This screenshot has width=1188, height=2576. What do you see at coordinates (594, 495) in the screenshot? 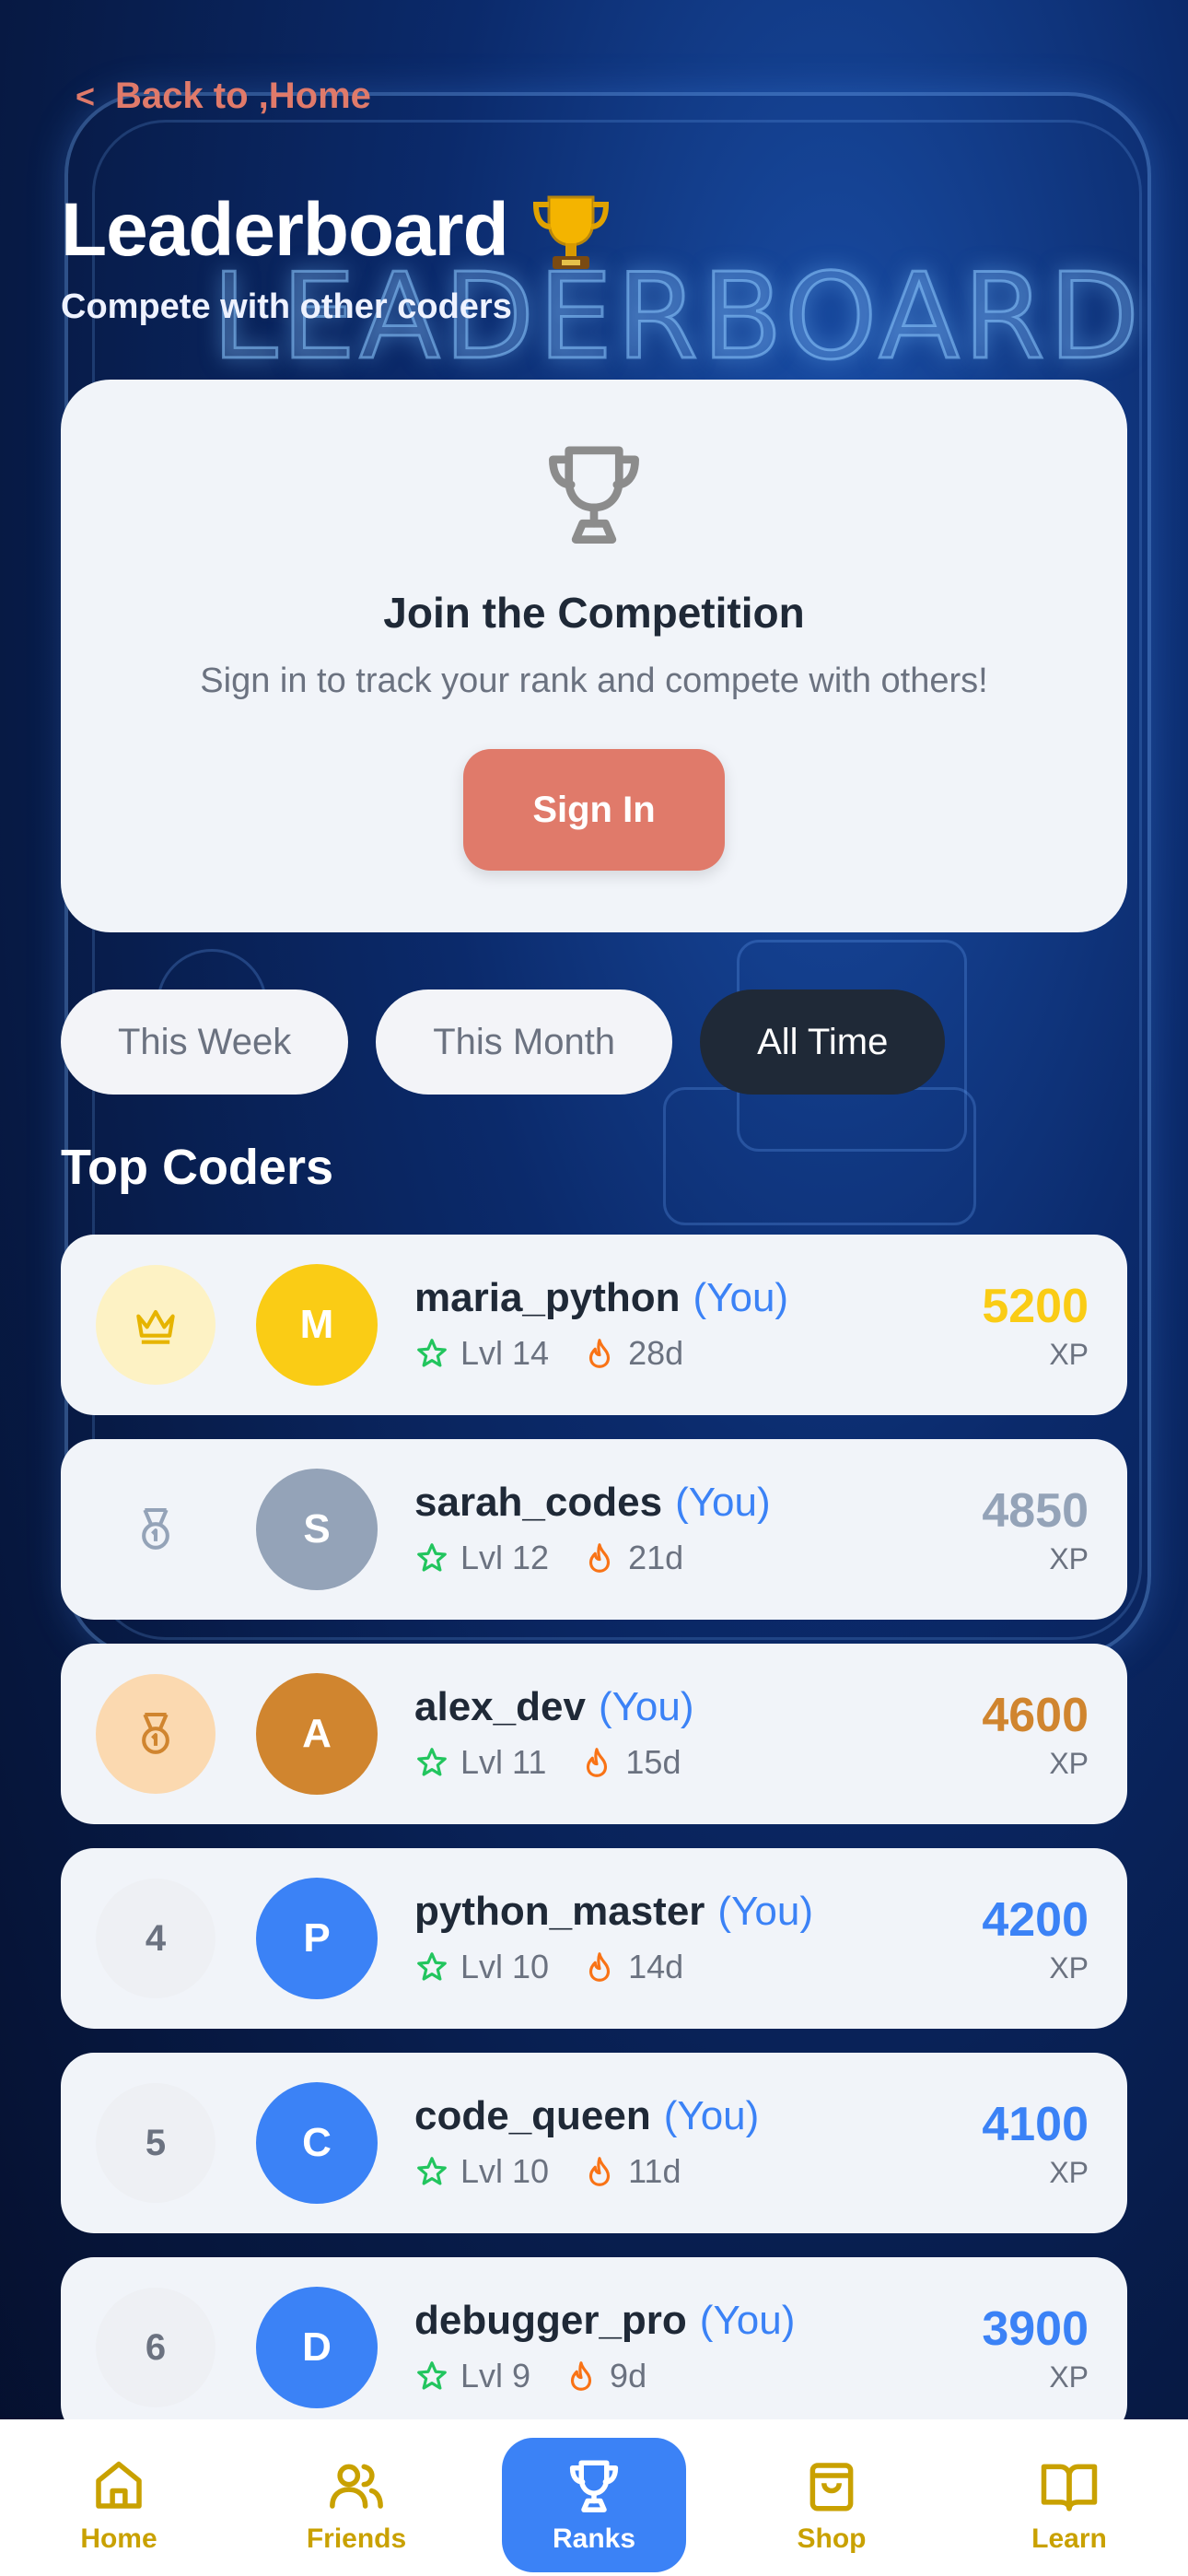
I see `trophy-outline-icon` at bounding box center [594, 495].